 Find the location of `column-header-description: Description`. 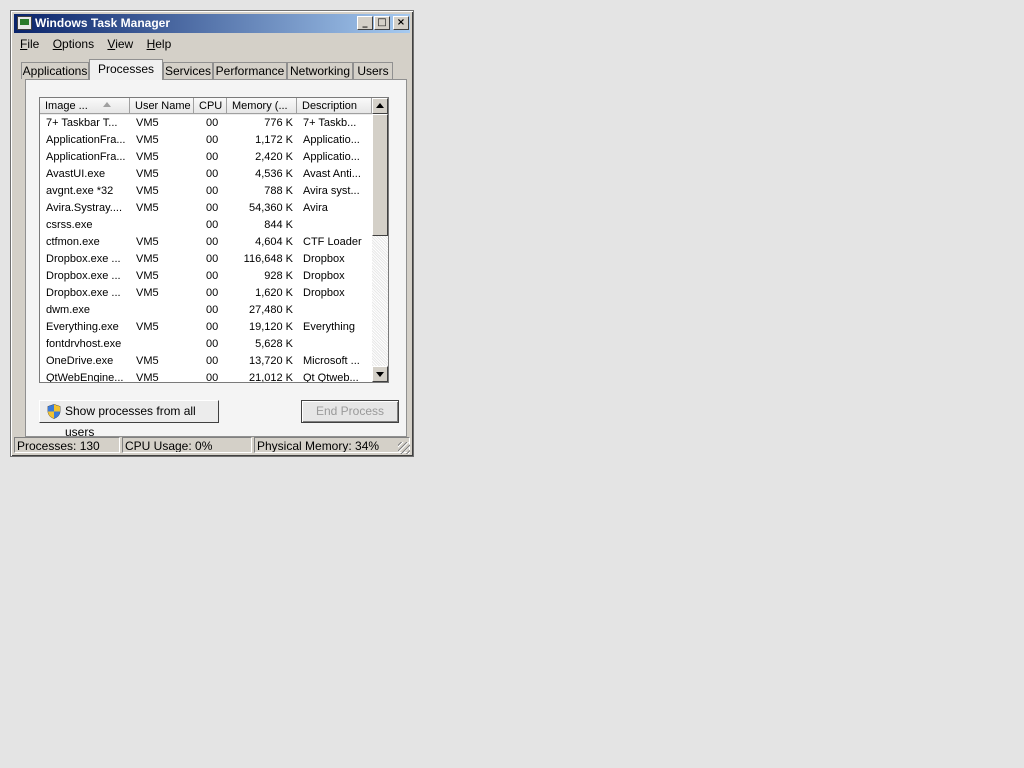

column-header-description: Description is located at coordinates (334, 106).